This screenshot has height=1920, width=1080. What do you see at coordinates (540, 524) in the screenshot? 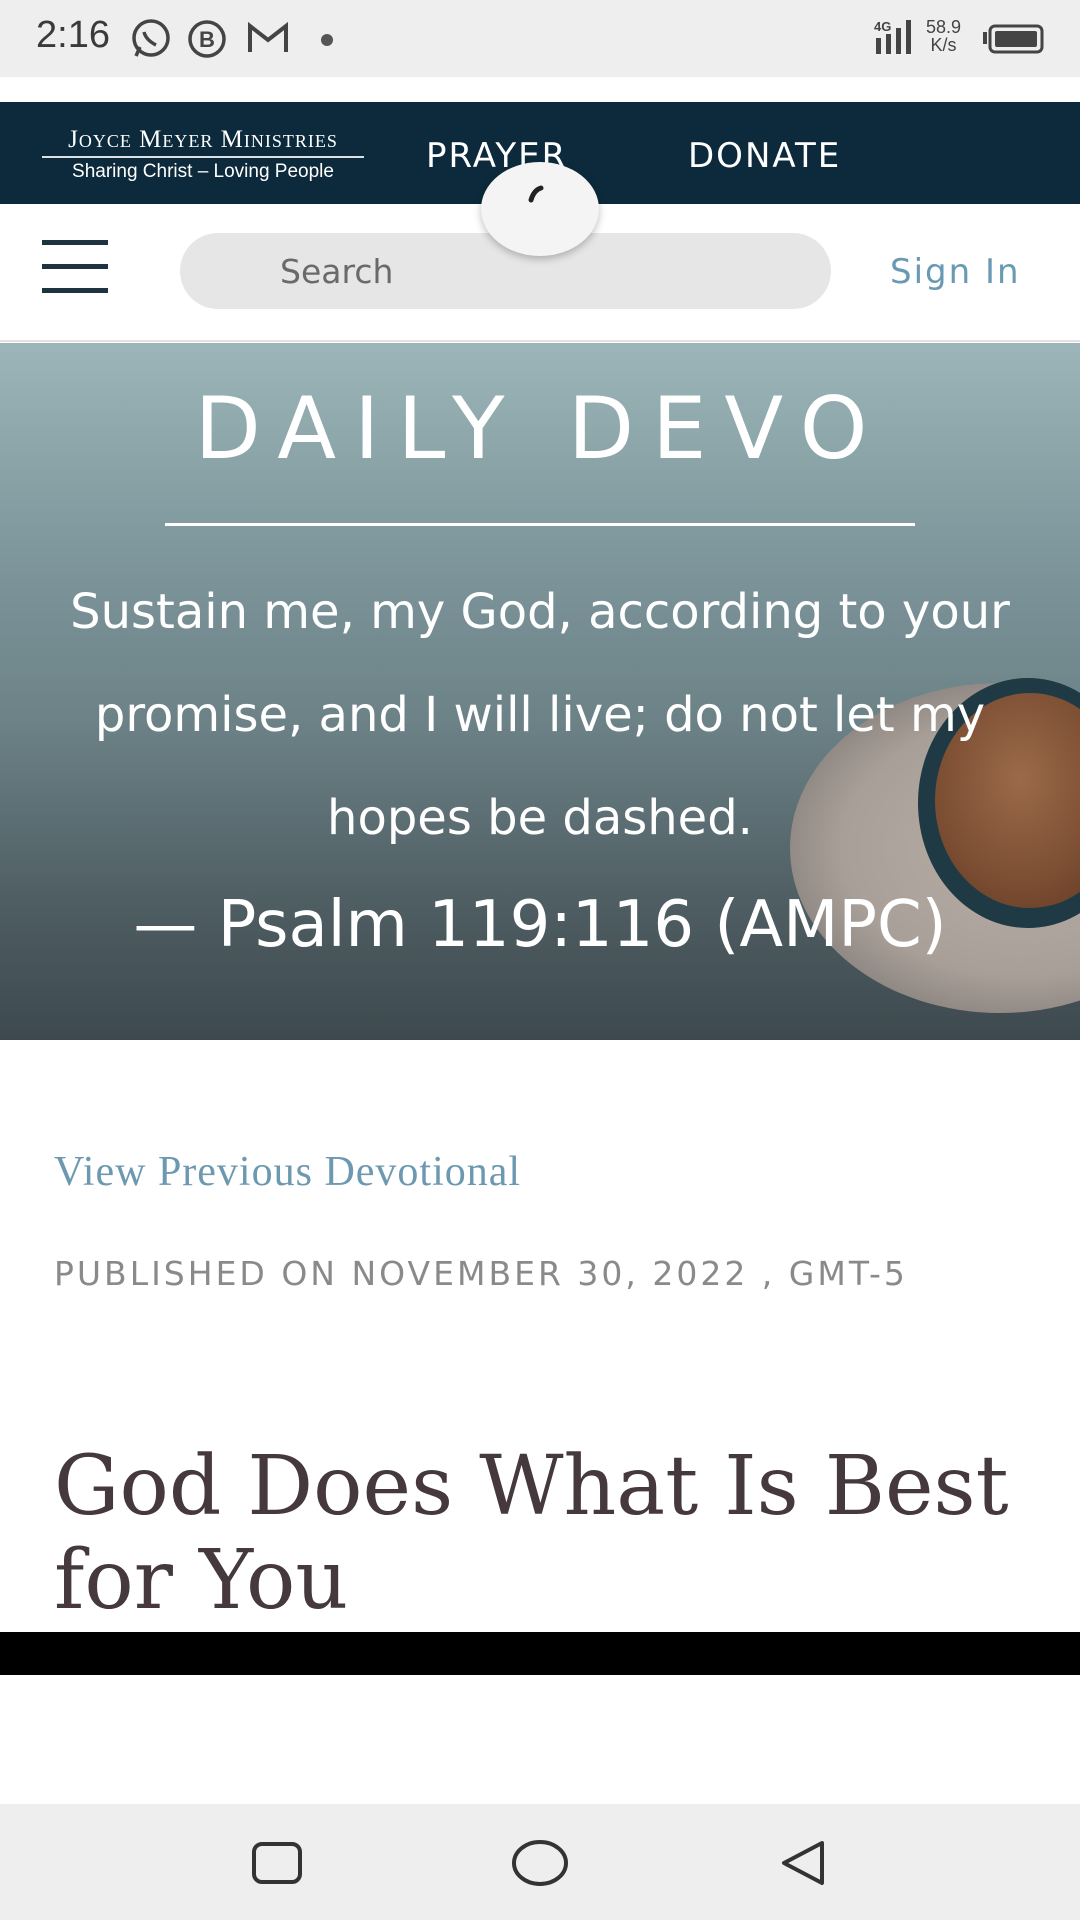
I see `hero-divider` at bounding box center [540, 524].